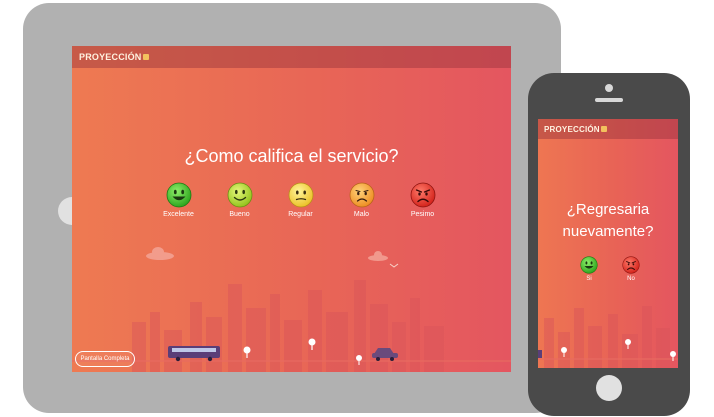 The height and width of the screenshot is (417, 714). Describe the element at coordinates (361, 214) in the screenshot. I see `rating-label: Malo` at that location.